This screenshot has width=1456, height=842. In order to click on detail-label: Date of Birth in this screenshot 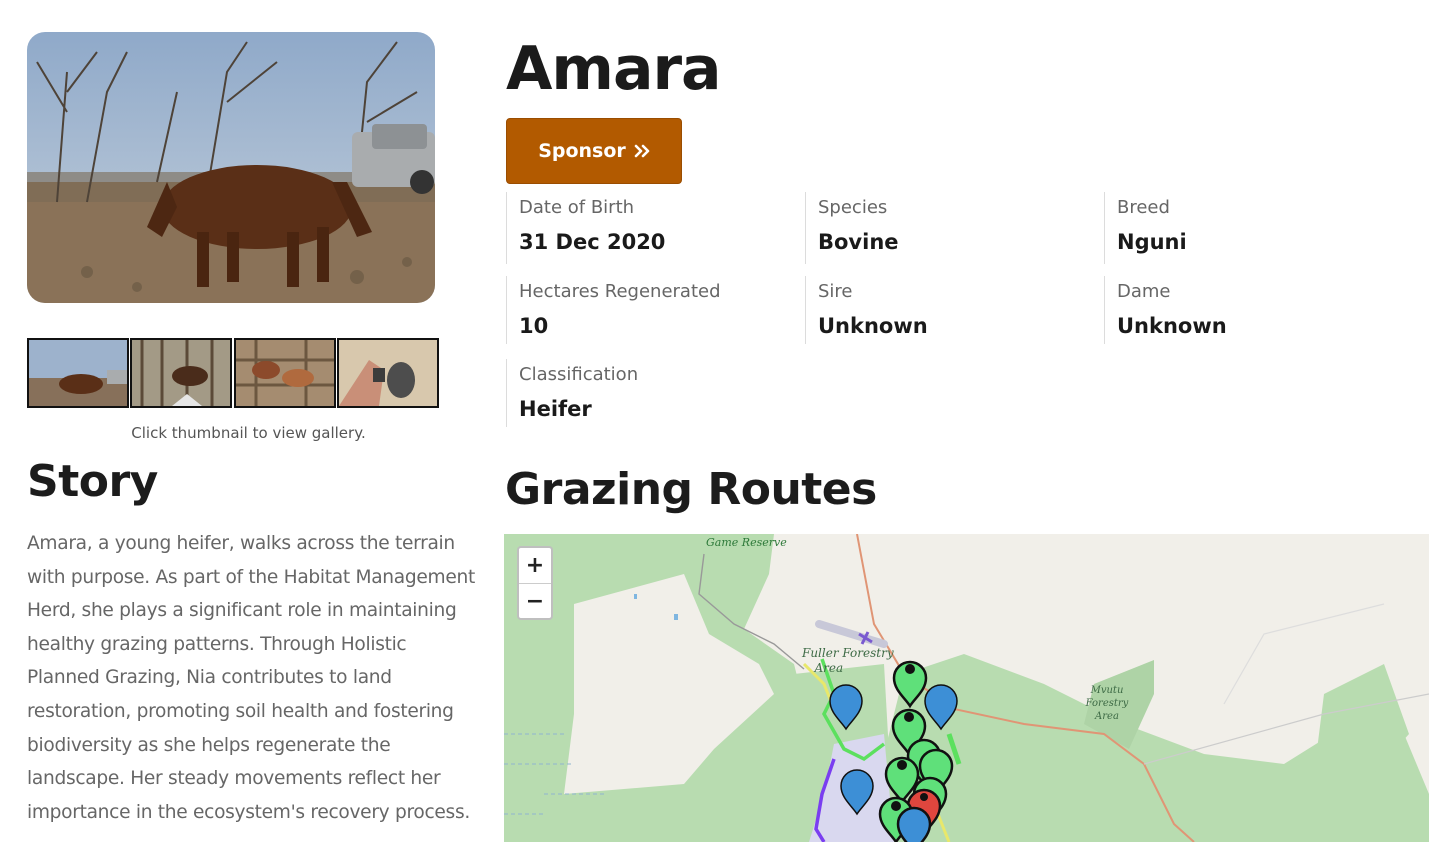, I will do `click(577, 207)`.